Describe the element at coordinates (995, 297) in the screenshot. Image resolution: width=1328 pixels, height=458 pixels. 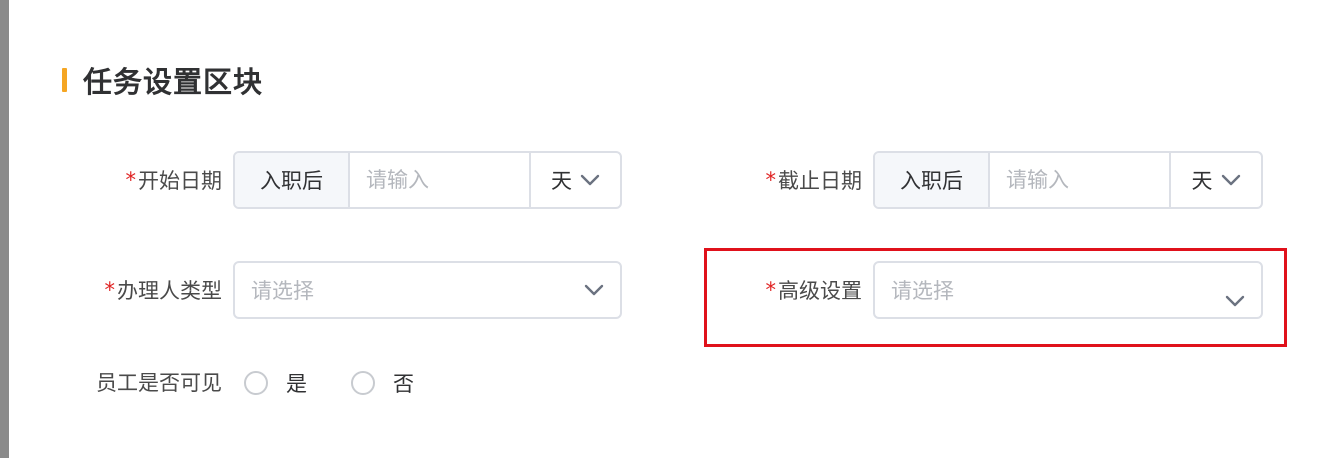
I see `highlight-box` at that location.